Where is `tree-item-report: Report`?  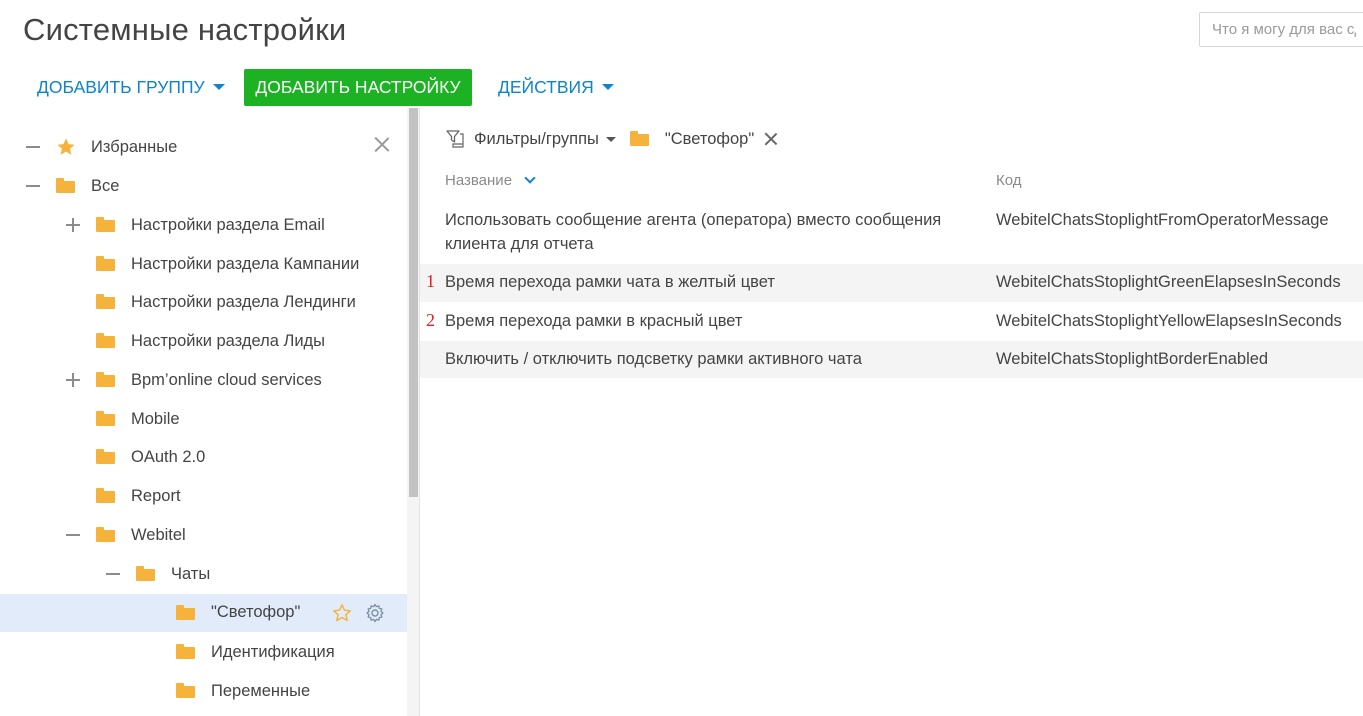 tree-item-report: Report is located at coordinates (203, 496).